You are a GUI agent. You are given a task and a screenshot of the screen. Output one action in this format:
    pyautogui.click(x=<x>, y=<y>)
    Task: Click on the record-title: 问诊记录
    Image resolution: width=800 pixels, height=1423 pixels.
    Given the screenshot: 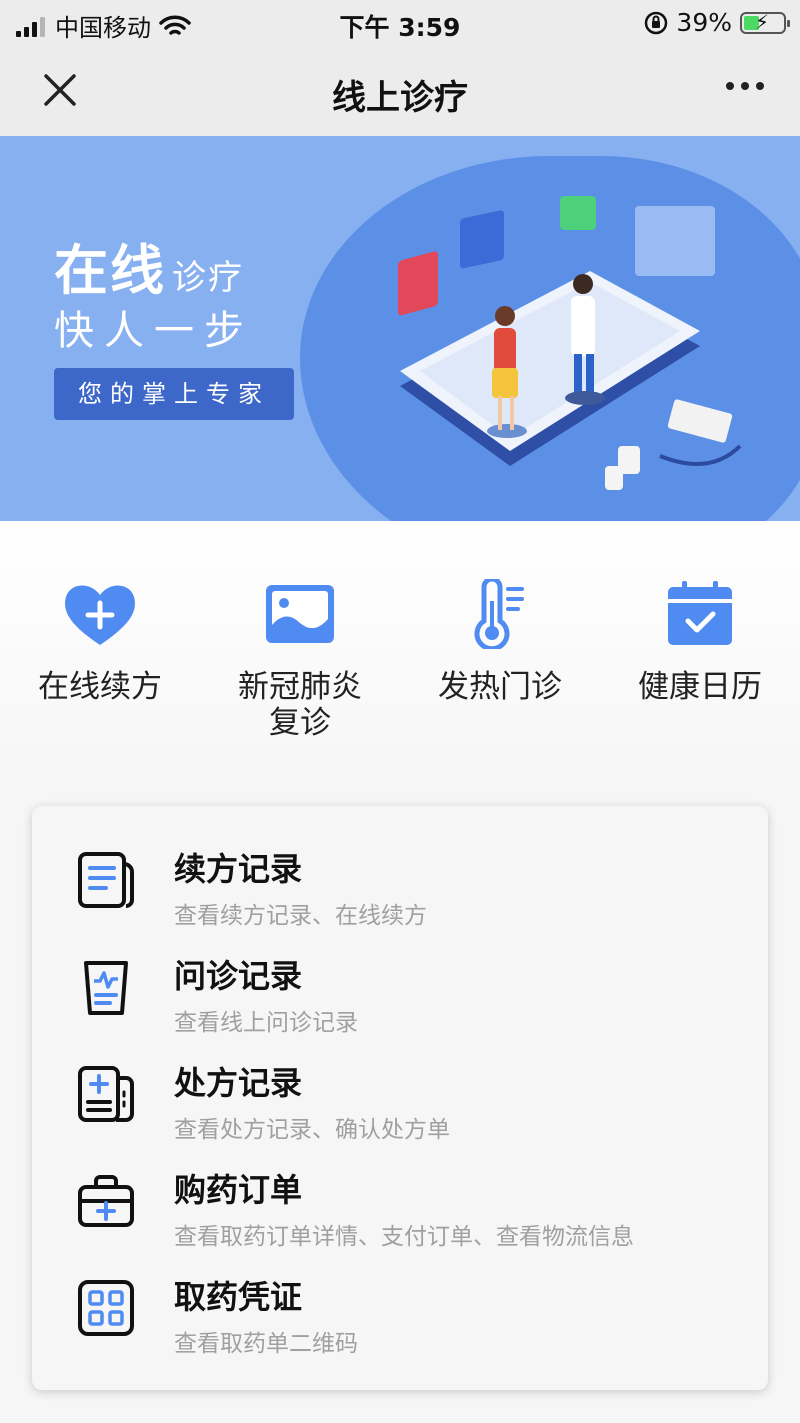 What is the action you would take?
    pyautogui.click(x=238, y=976)
    